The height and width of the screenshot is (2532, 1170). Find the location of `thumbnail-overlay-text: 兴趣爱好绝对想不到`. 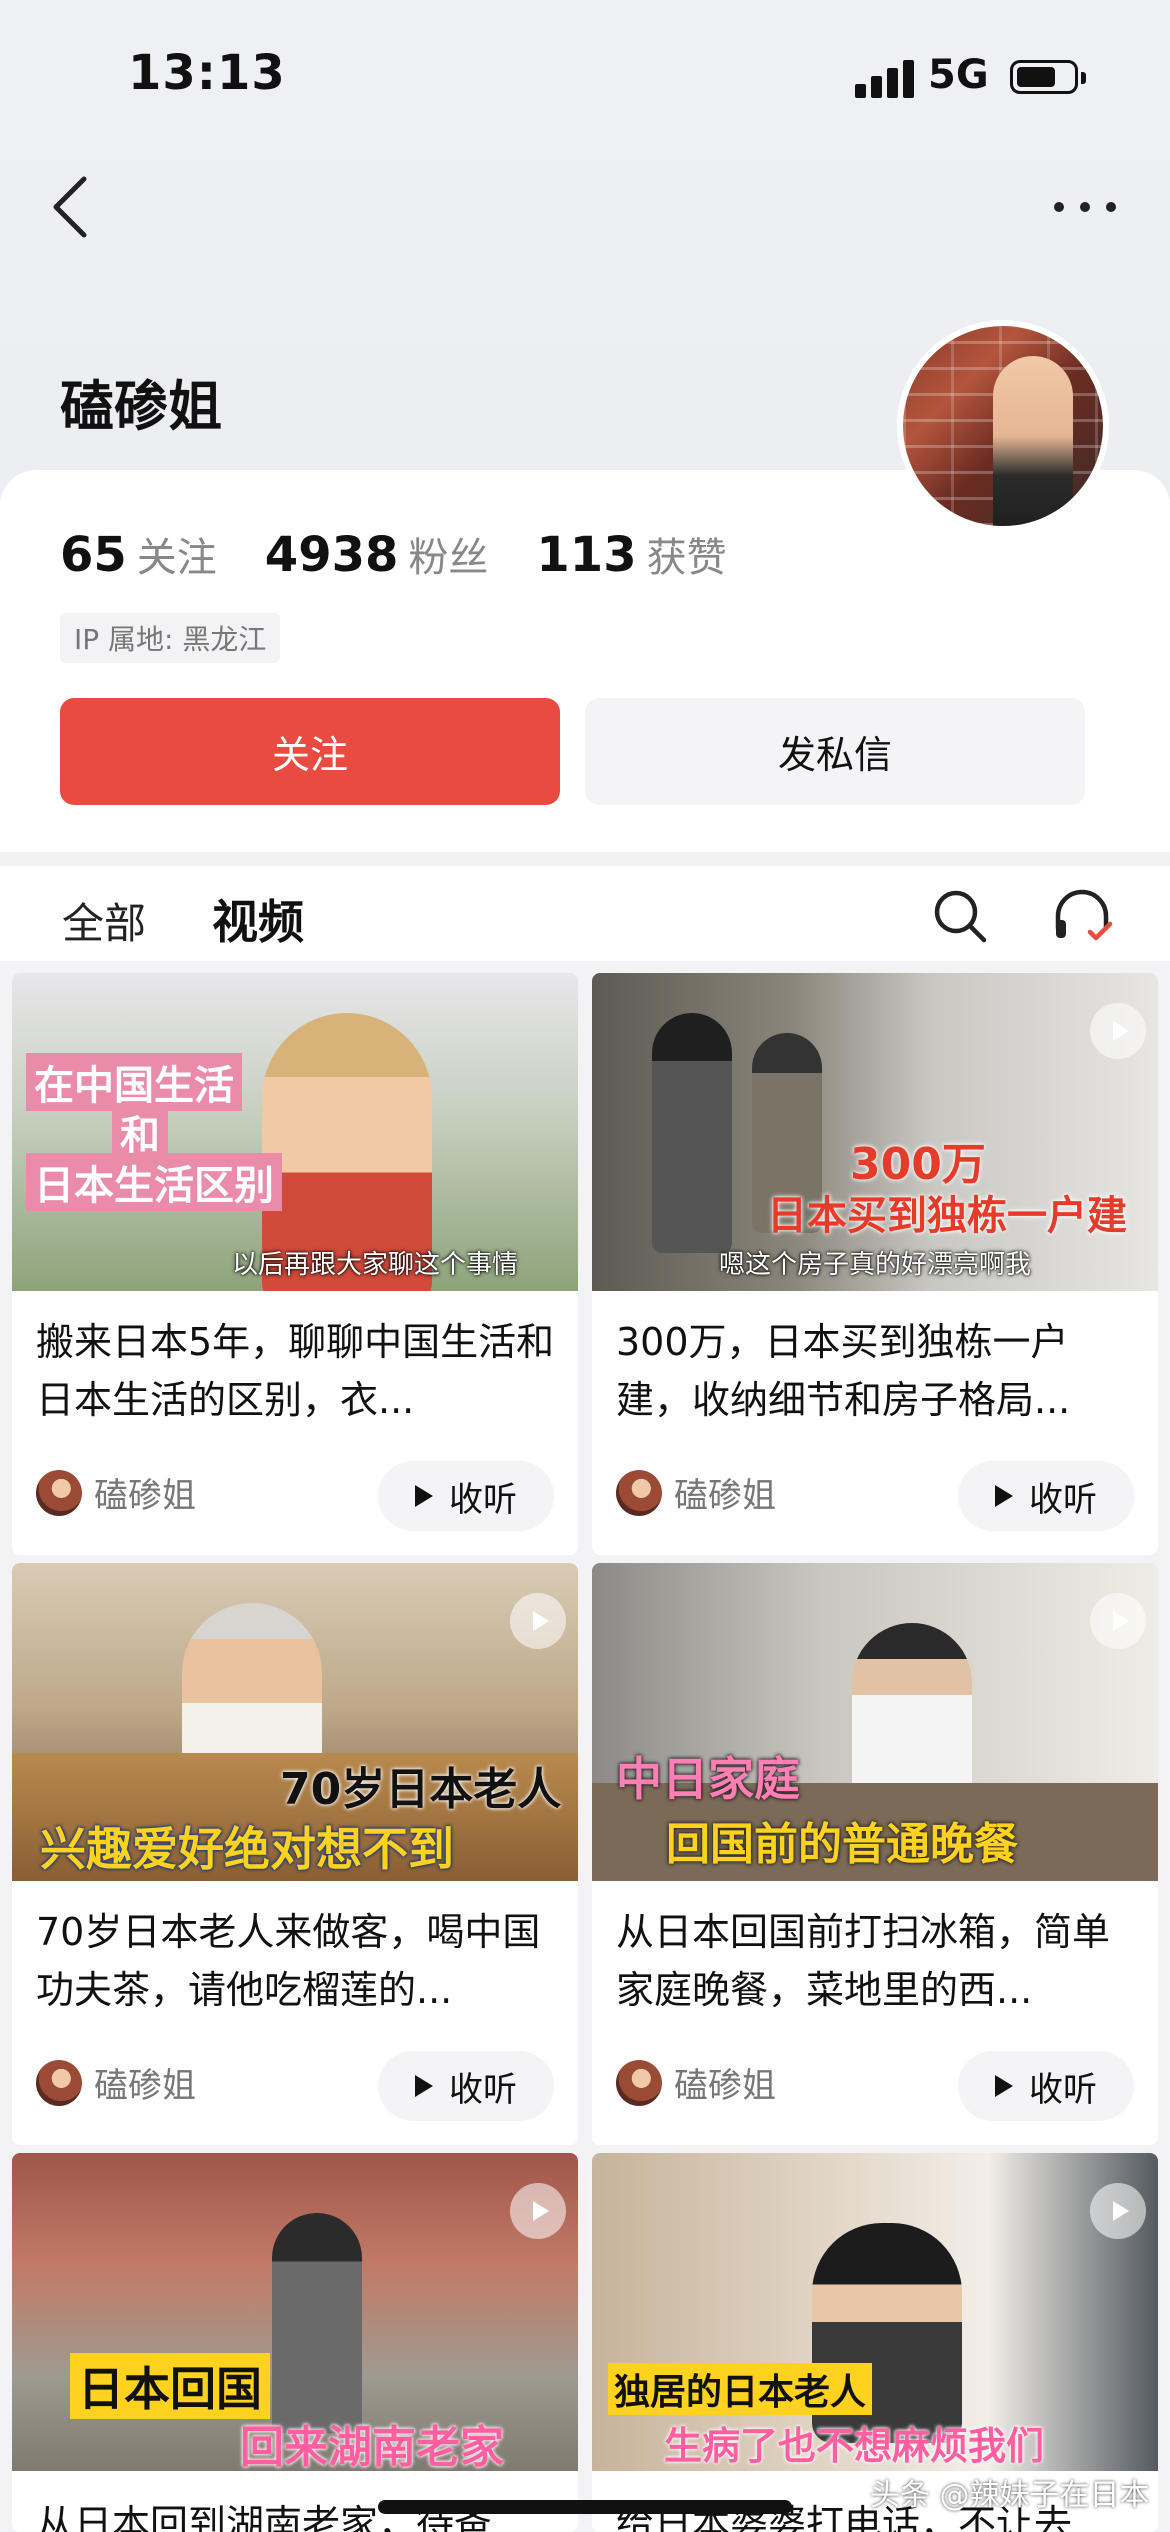

thumbnail-overlay-text: 兴趣爱好绝对想不到 is located at coordinates (247, 1849).